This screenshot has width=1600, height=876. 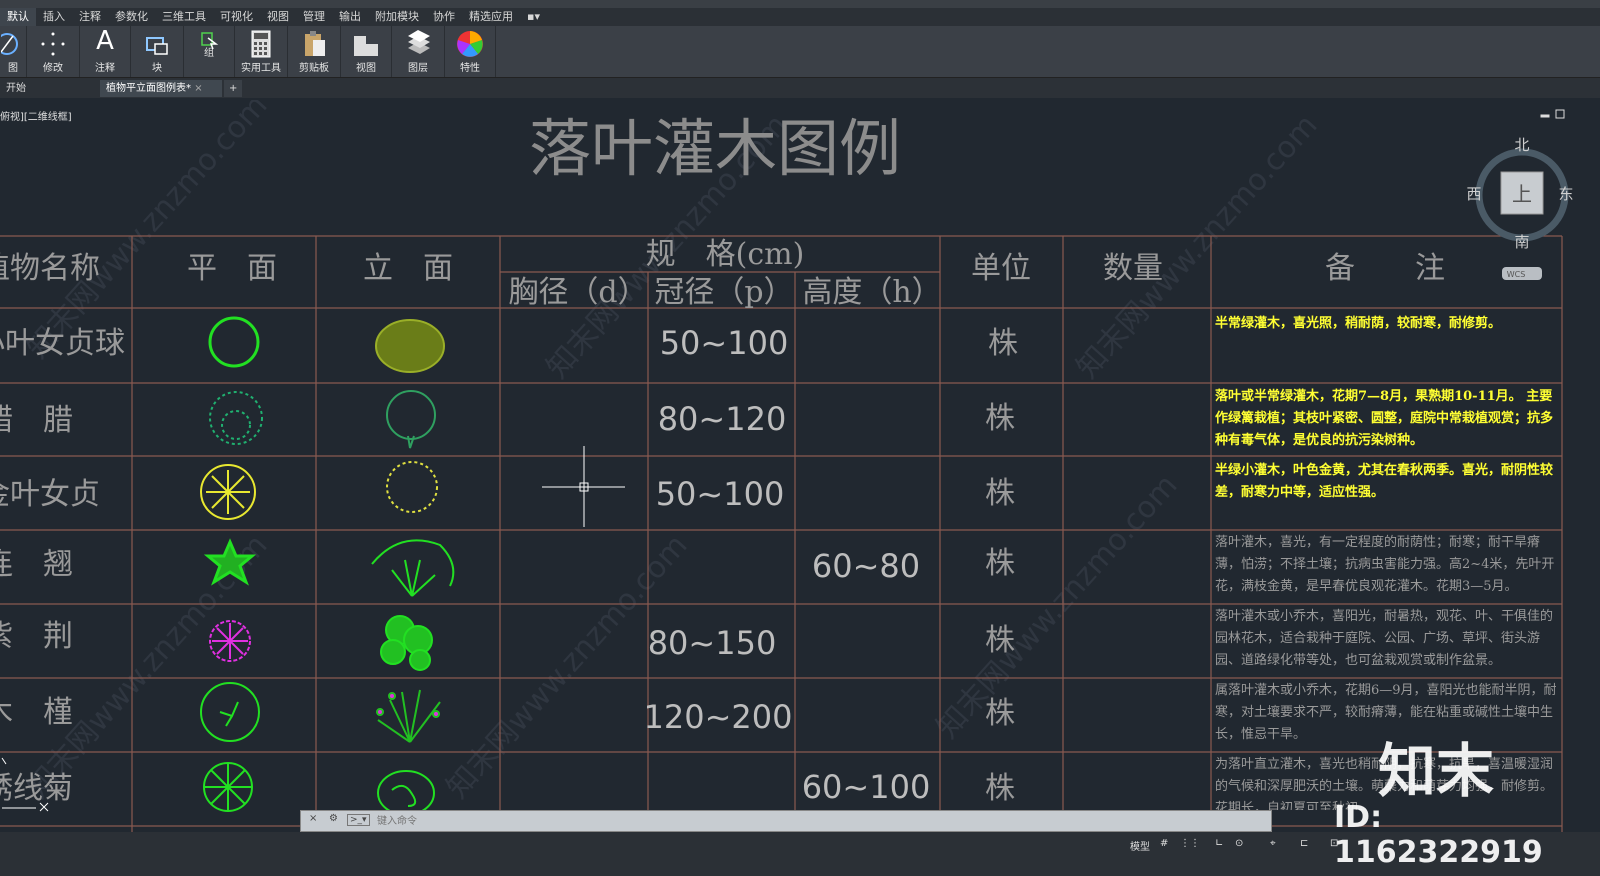 What do you see at coordinates (1522, 194) in the screenshot?
I see `viewcube-top-label: 上` at bounding box center [1522, 194].